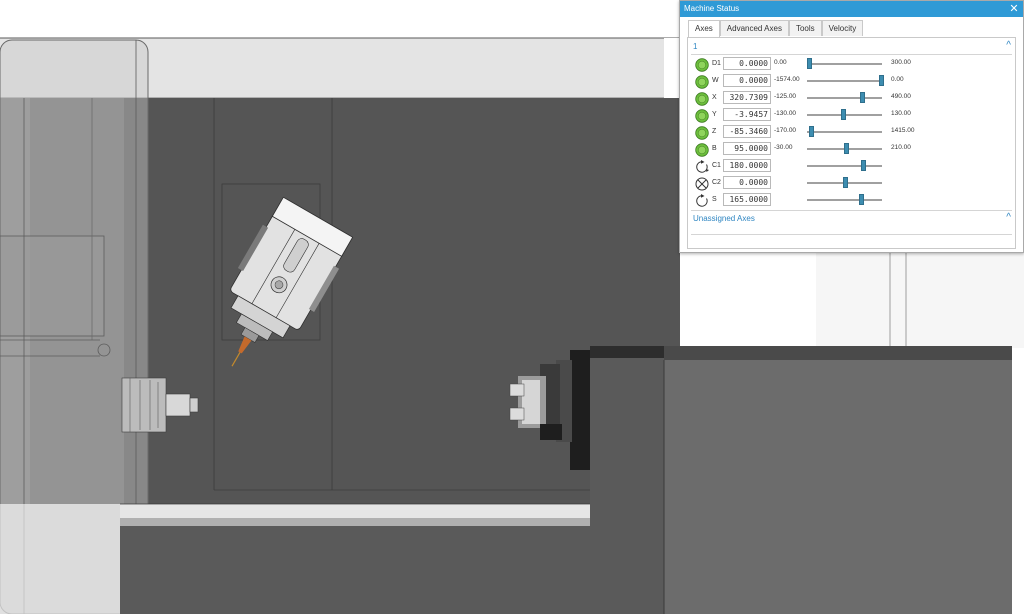 The image size is (1024, 614). I want to click on axis-row-y: Y -3.9457 -130.00 130.00, so click(851, 115).